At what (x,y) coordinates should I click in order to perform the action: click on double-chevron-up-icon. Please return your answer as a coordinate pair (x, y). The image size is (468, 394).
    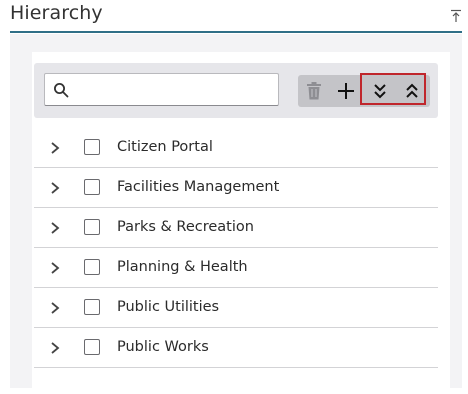
    Looking at the image, I should click on (412, 90).